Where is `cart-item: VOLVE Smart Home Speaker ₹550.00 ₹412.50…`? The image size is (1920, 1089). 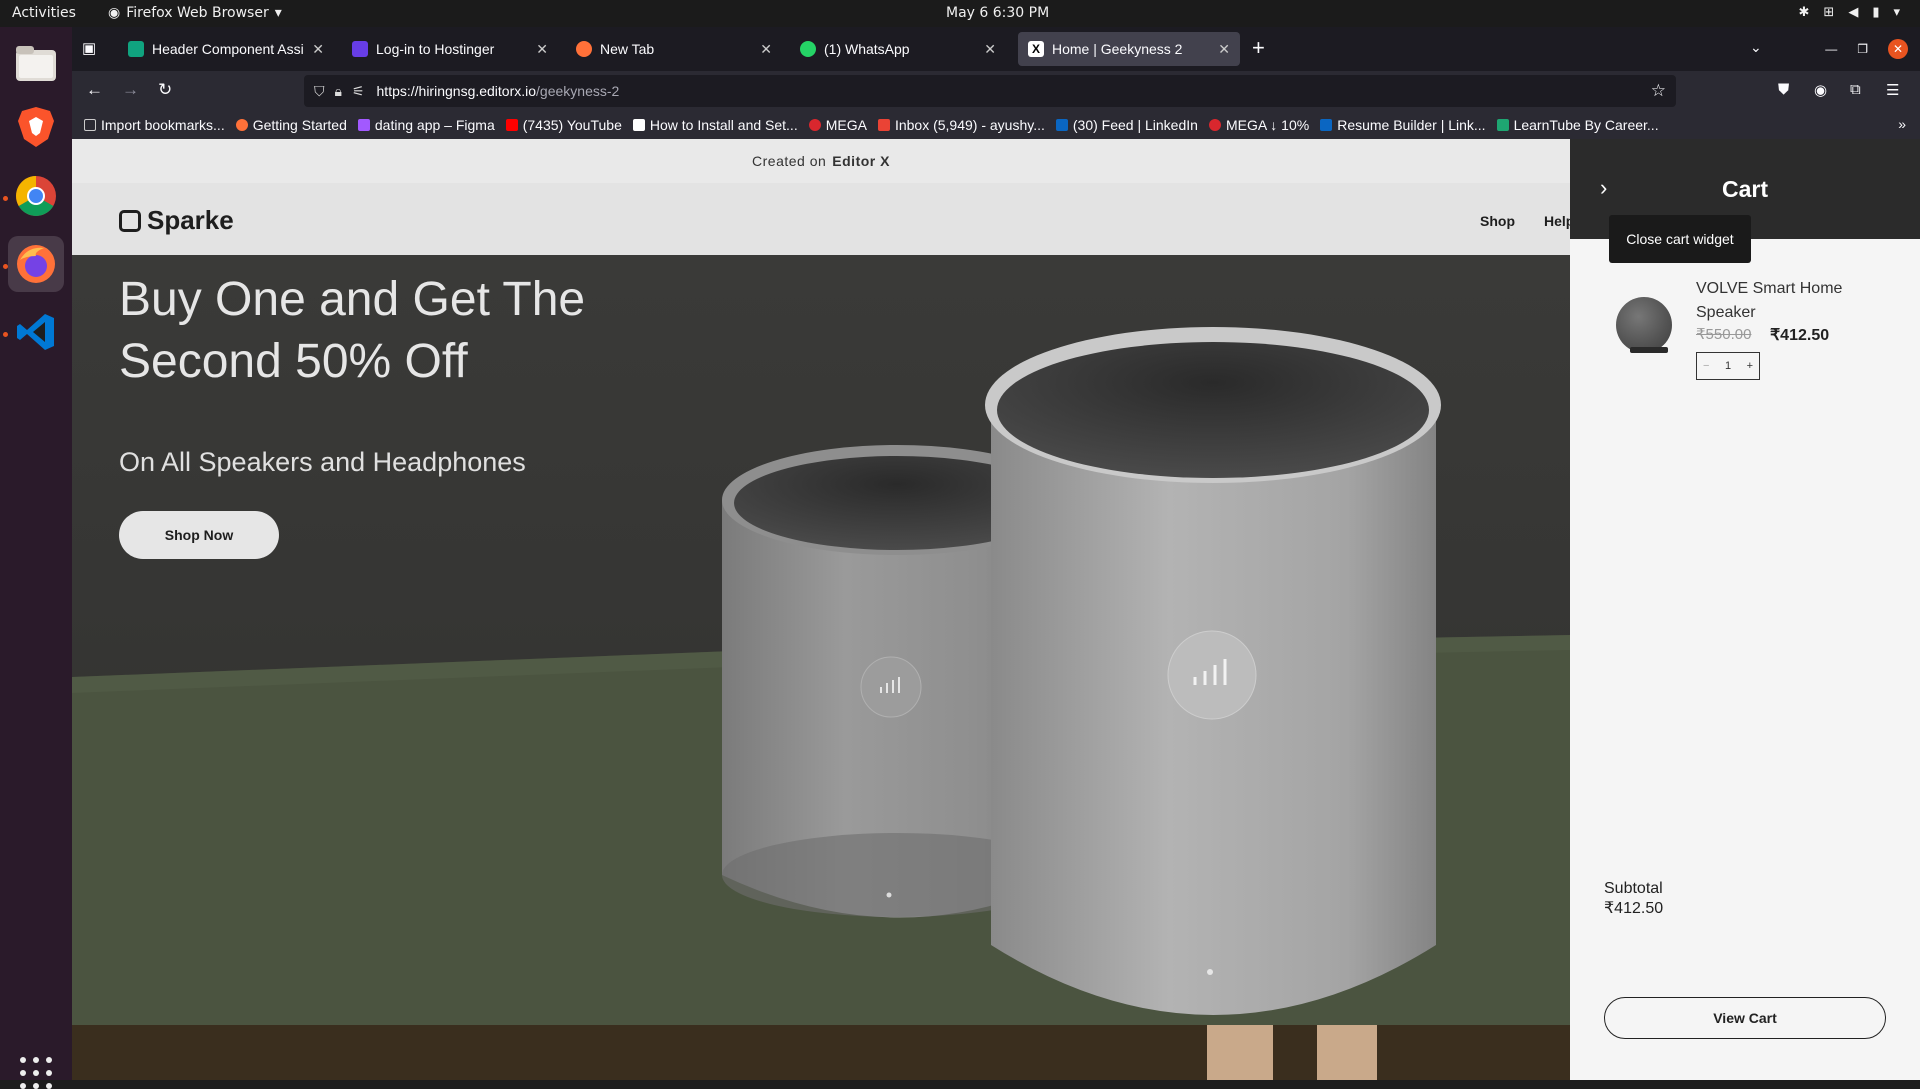 cart-item: VOLVE Smart Home Speaker ₹550.00 ₹412.50… is located at coordinates (1756, 332).